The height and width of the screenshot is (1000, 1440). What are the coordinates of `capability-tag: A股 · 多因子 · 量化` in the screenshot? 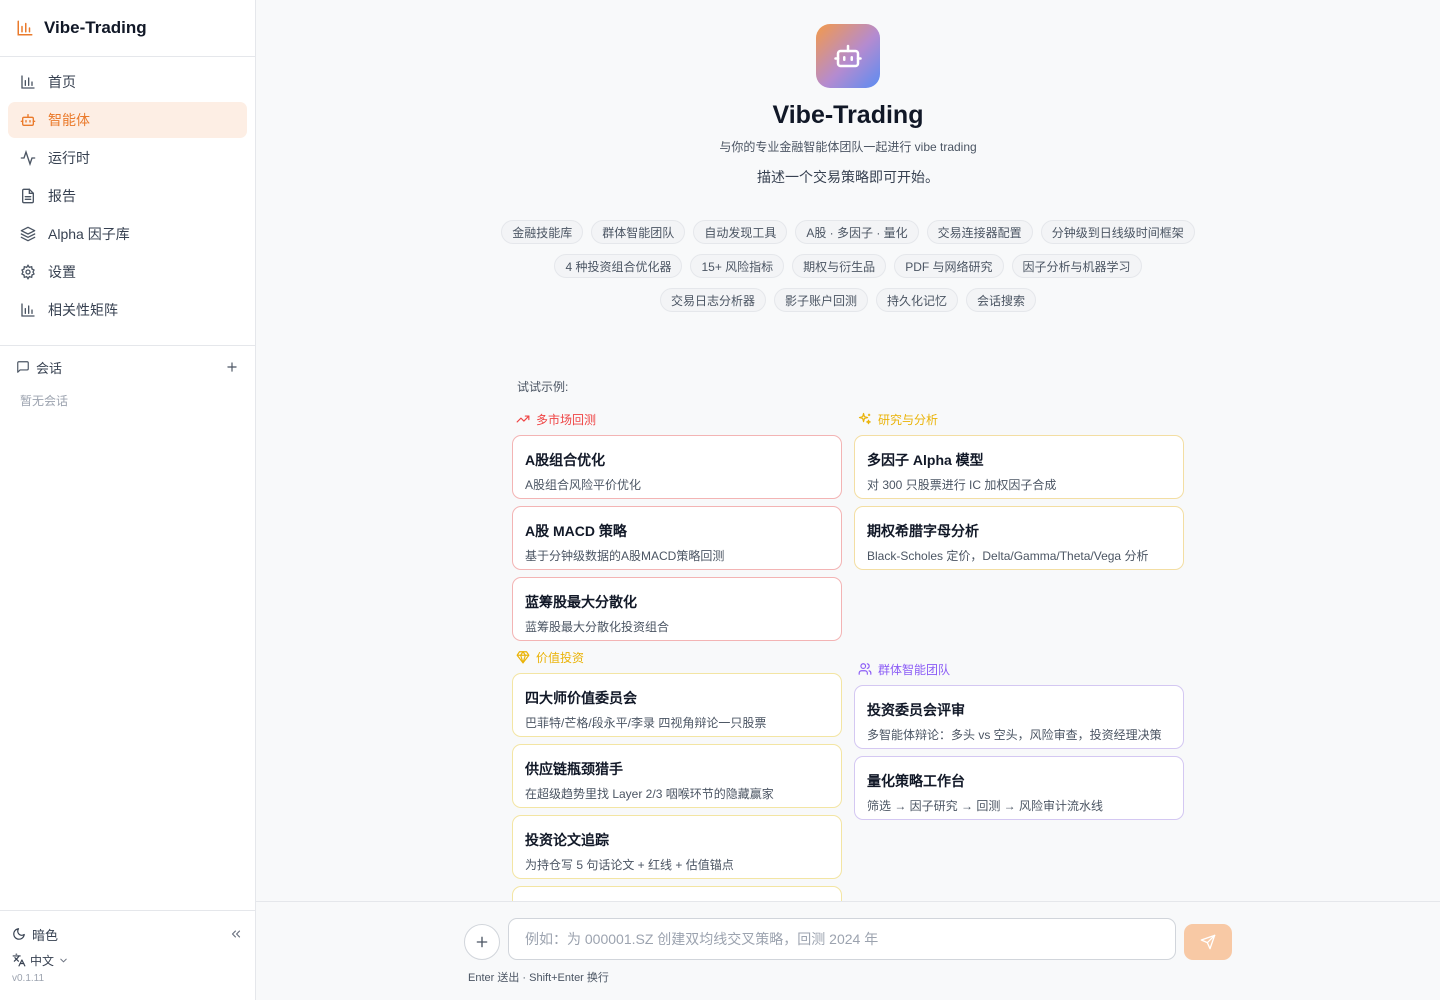 It's located at (857, 232).